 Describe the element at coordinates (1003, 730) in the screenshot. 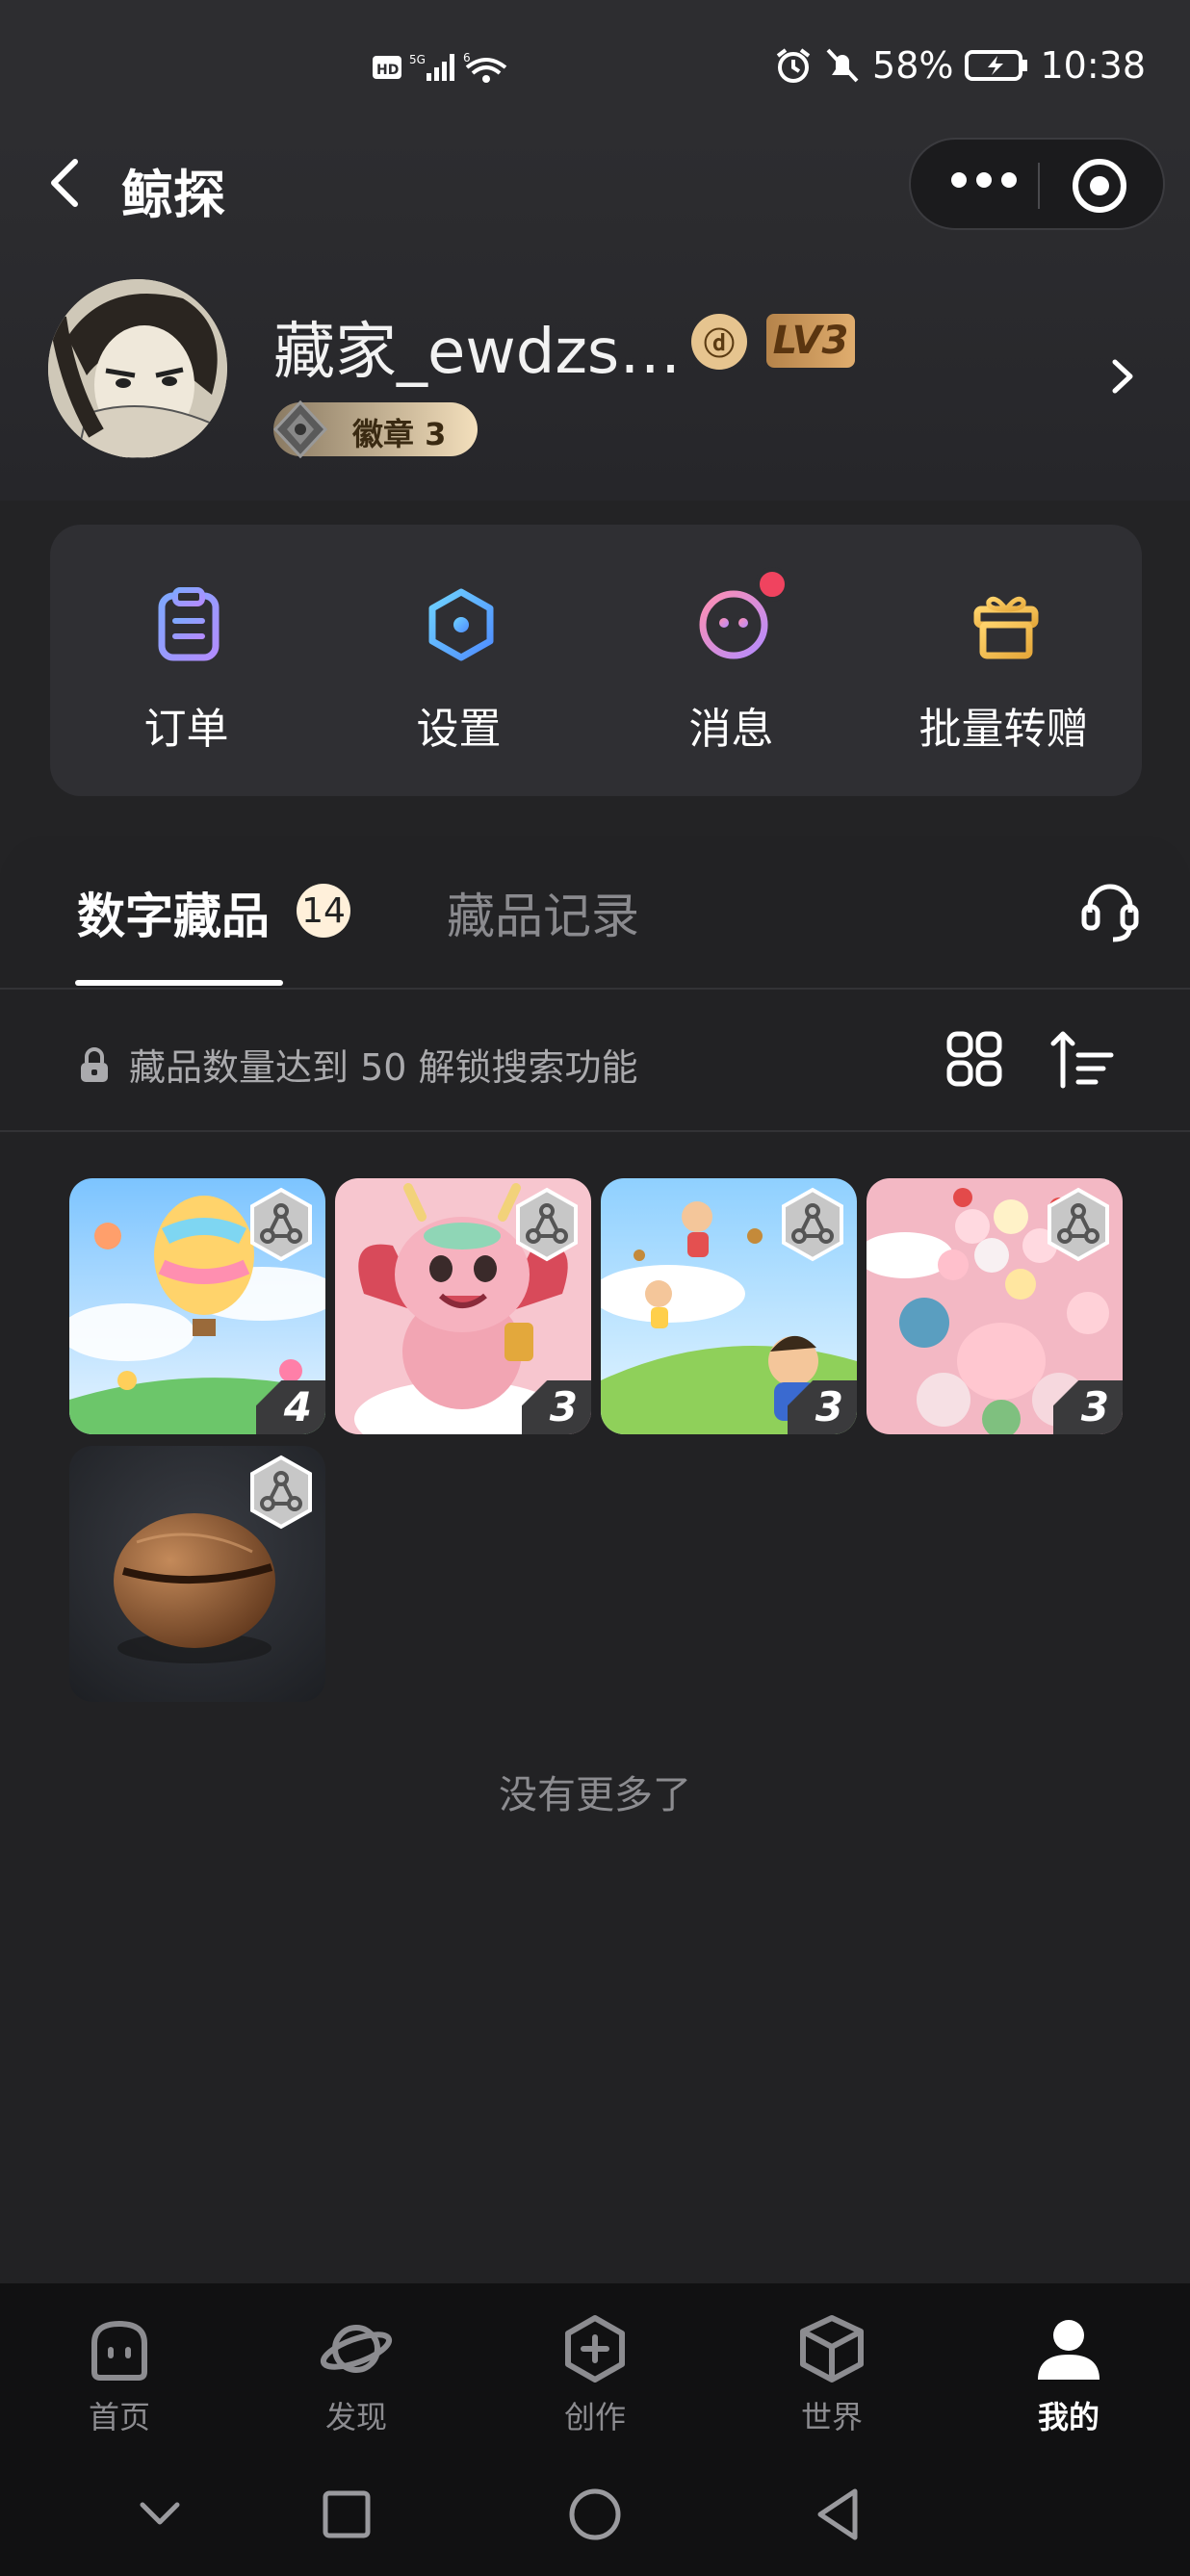

I see `batch-transfer-label: 批量转赠` at that location.